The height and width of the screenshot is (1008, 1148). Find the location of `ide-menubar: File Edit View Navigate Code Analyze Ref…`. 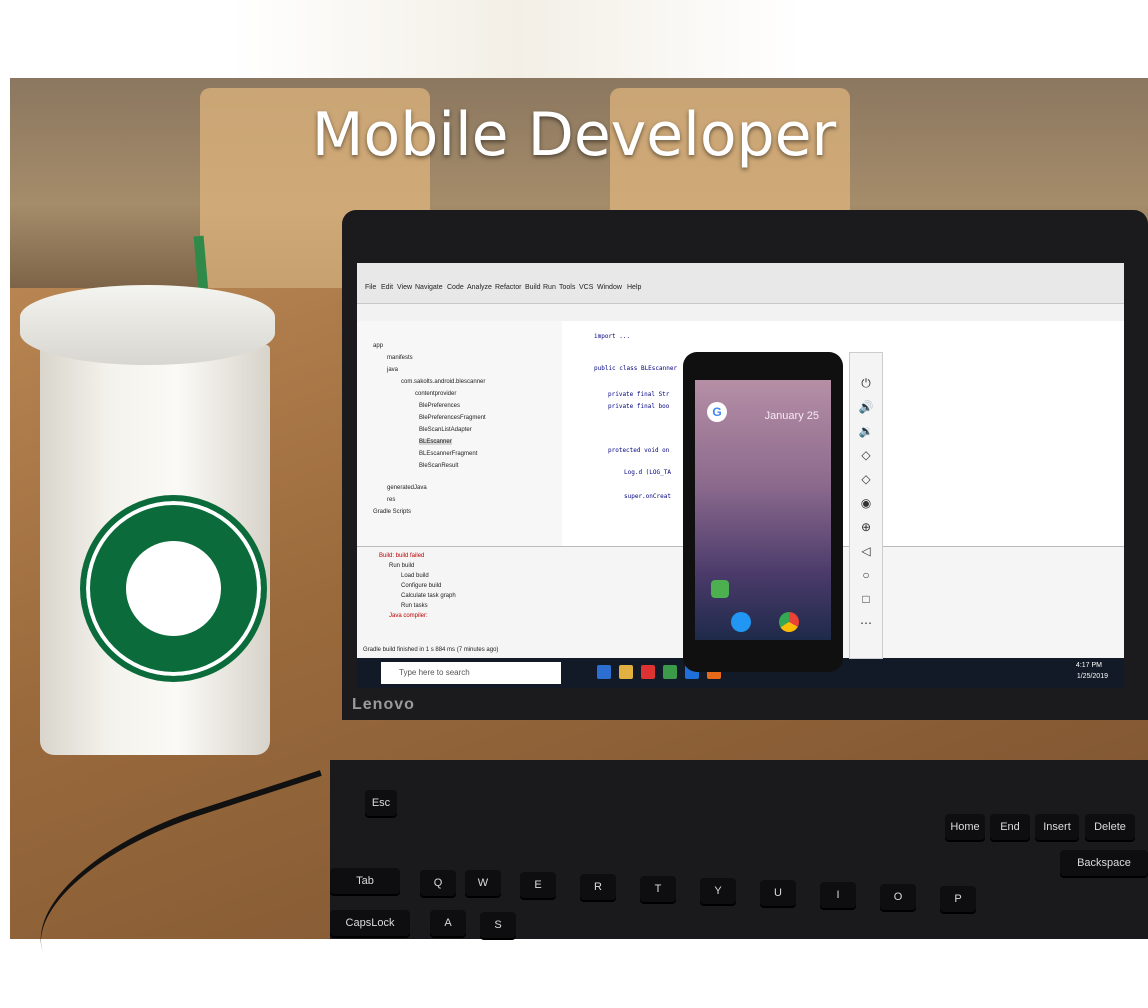

ide-menubar: File Edit View Navigate Code Analyze Ref… is located at coordinates (740, 283).